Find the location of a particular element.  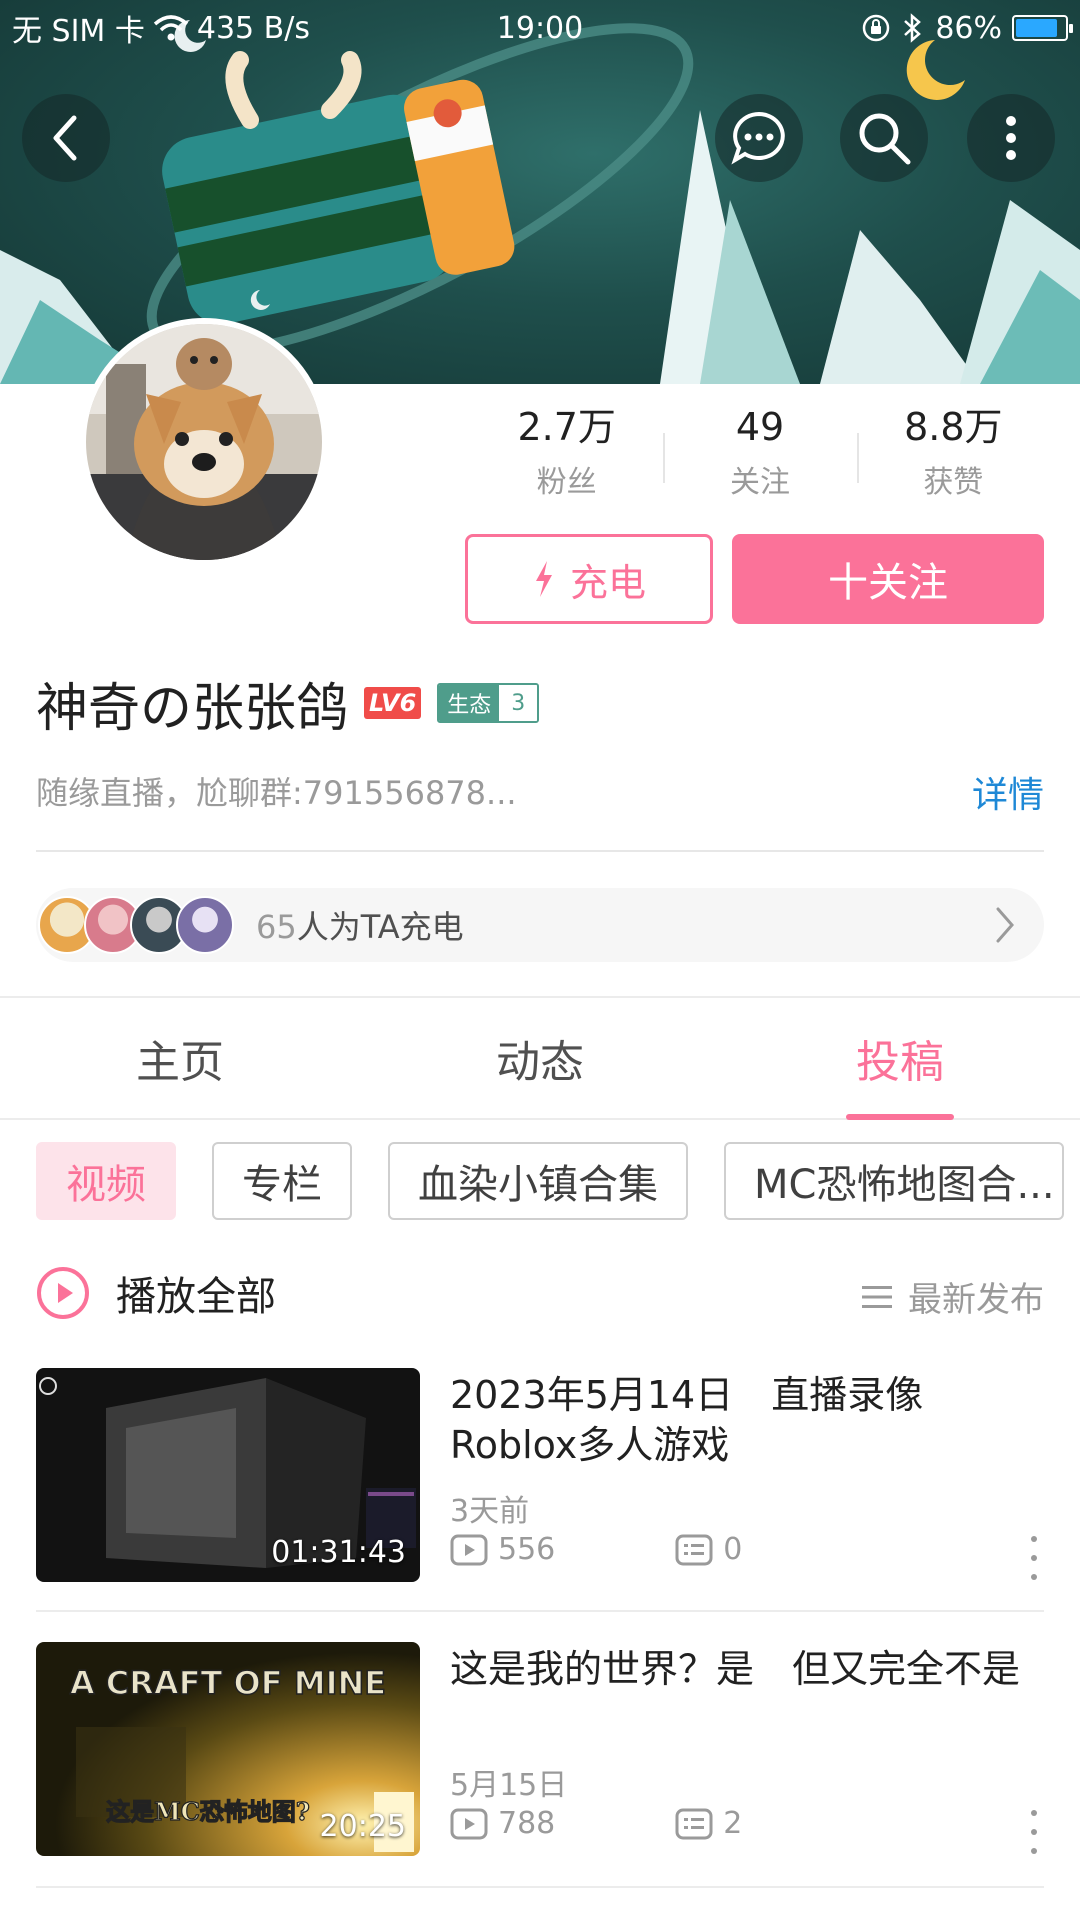

play-all-label: 播放全部 is located at coordinates (196, 1297).